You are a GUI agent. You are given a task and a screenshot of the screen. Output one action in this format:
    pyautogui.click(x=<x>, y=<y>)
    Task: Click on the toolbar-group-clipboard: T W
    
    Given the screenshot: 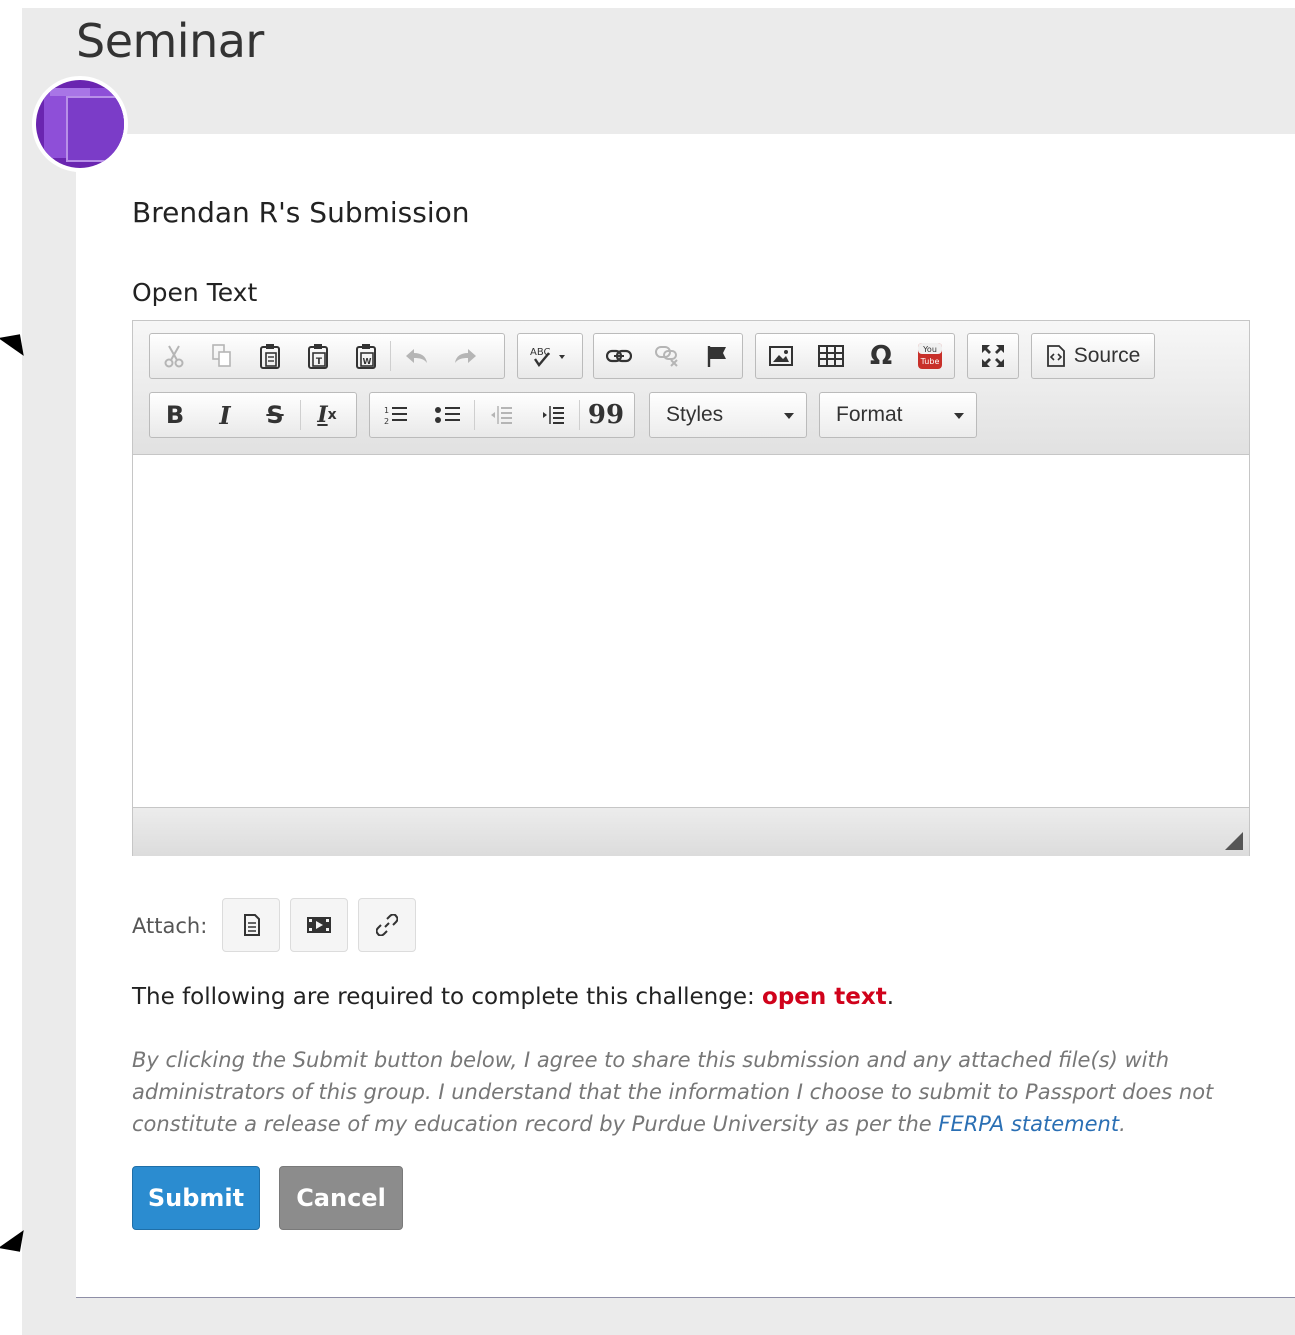 What is the action you would take?
    pyautogui.click(x=327, y=356)
    